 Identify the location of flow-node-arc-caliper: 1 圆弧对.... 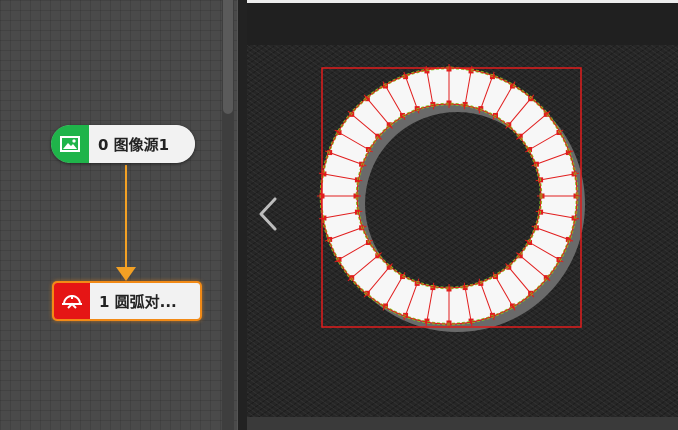
(127, 301).